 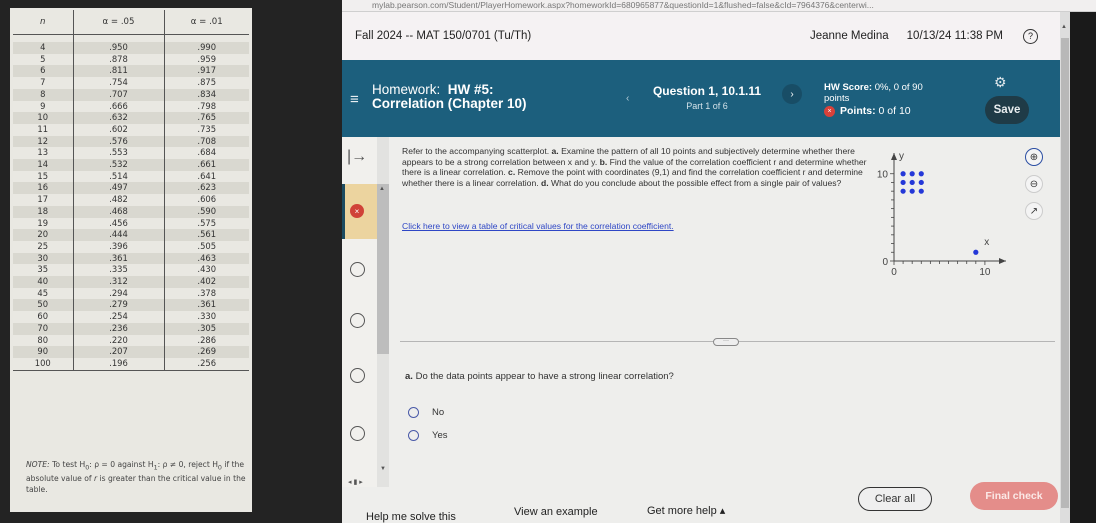 I want to click on header-alpha-05: α = .05, so click(x=119, y=22).